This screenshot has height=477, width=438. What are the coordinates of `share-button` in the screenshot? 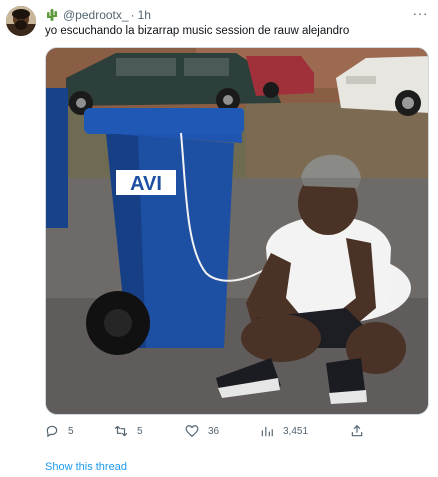 It's located at (361, 431).